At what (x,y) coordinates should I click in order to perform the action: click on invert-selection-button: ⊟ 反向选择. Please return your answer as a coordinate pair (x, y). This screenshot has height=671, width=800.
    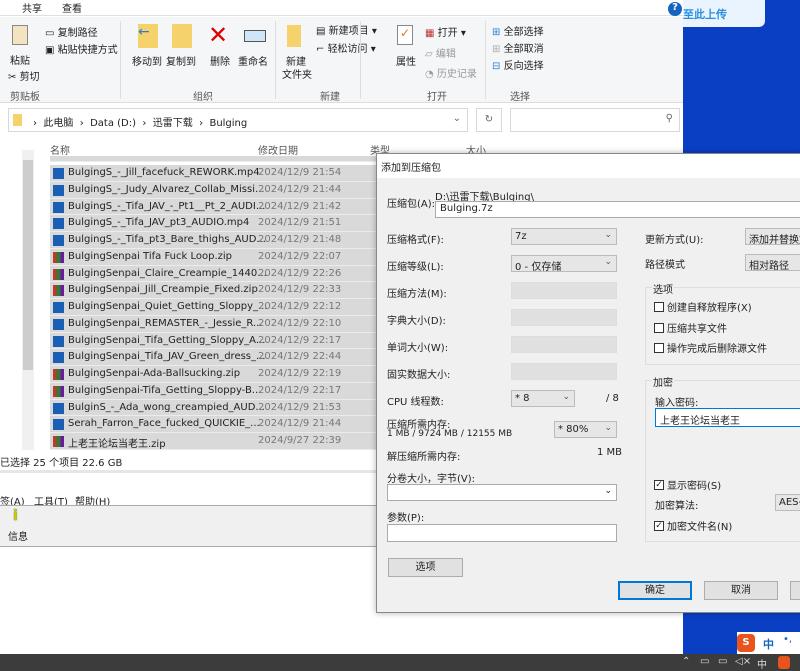
    Looking at the image, I should click on (518, 64).